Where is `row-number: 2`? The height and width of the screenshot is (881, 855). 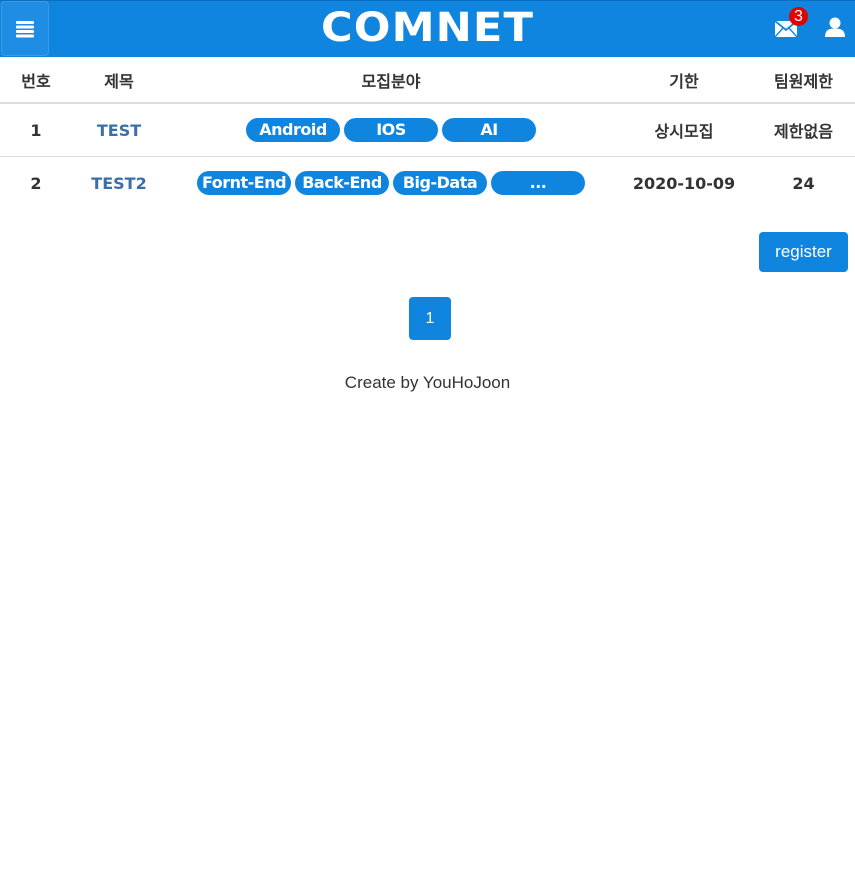 row-number: 2 is located at coordinates (36, 183).